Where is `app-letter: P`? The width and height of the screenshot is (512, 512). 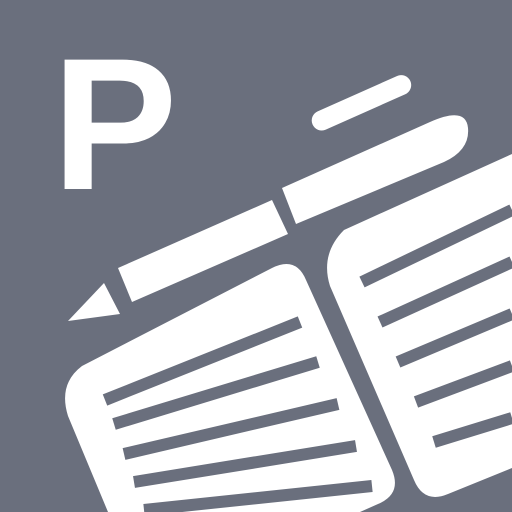 app-letter: P is located at coordinates (115, 124).